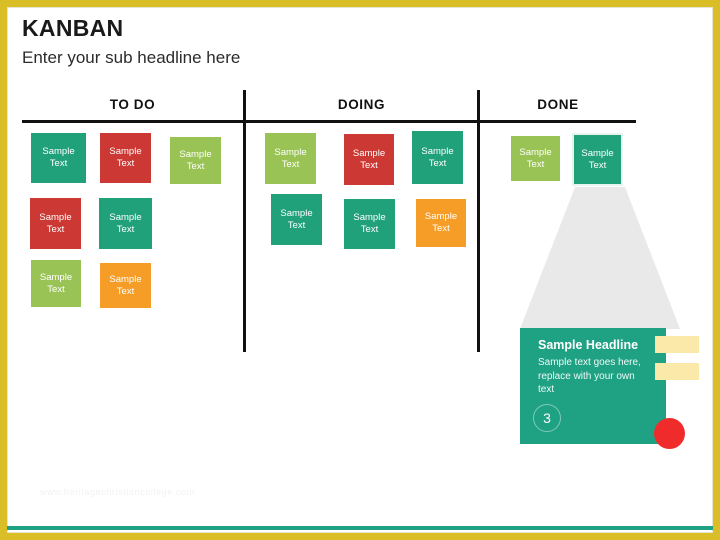  What do you see at coordinates (360, 528) in the screenshot?
I see `accent-bar-bottom` at bounding box center [360, 528].